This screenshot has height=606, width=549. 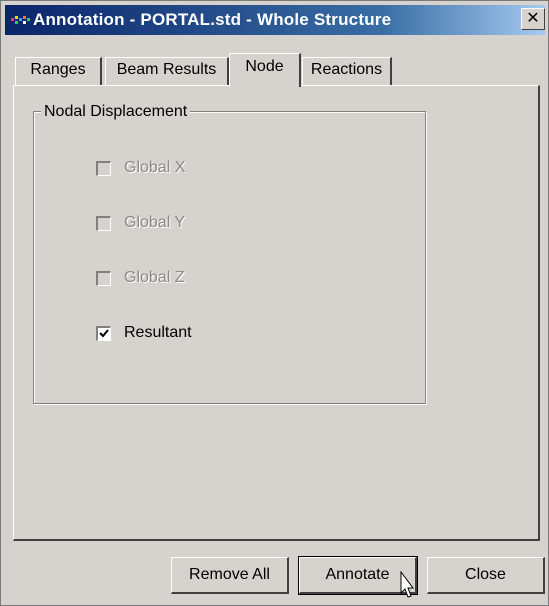 What do you see at coordinates (155, 167) in the screenshot?
I see `checkbox-label: Global X` at bounding box center [155, 167].